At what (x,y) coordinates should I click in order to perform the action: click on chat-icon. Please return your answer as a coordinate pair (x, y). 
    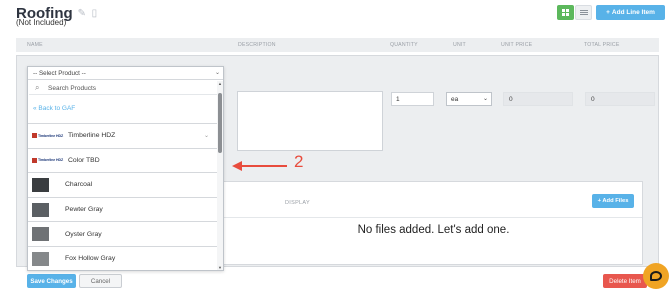
    Looking at the image, I should click on (656, 276).